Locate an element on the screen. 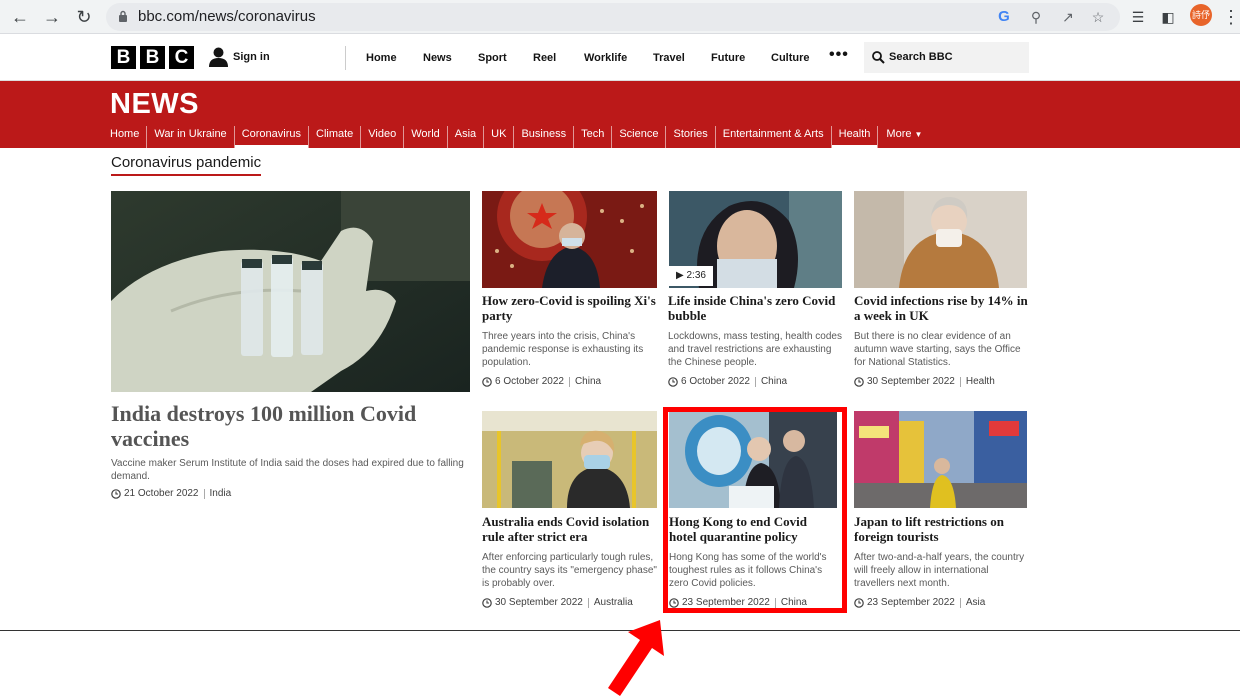  search-input: Search BBC is located at coordinates (946, 57).